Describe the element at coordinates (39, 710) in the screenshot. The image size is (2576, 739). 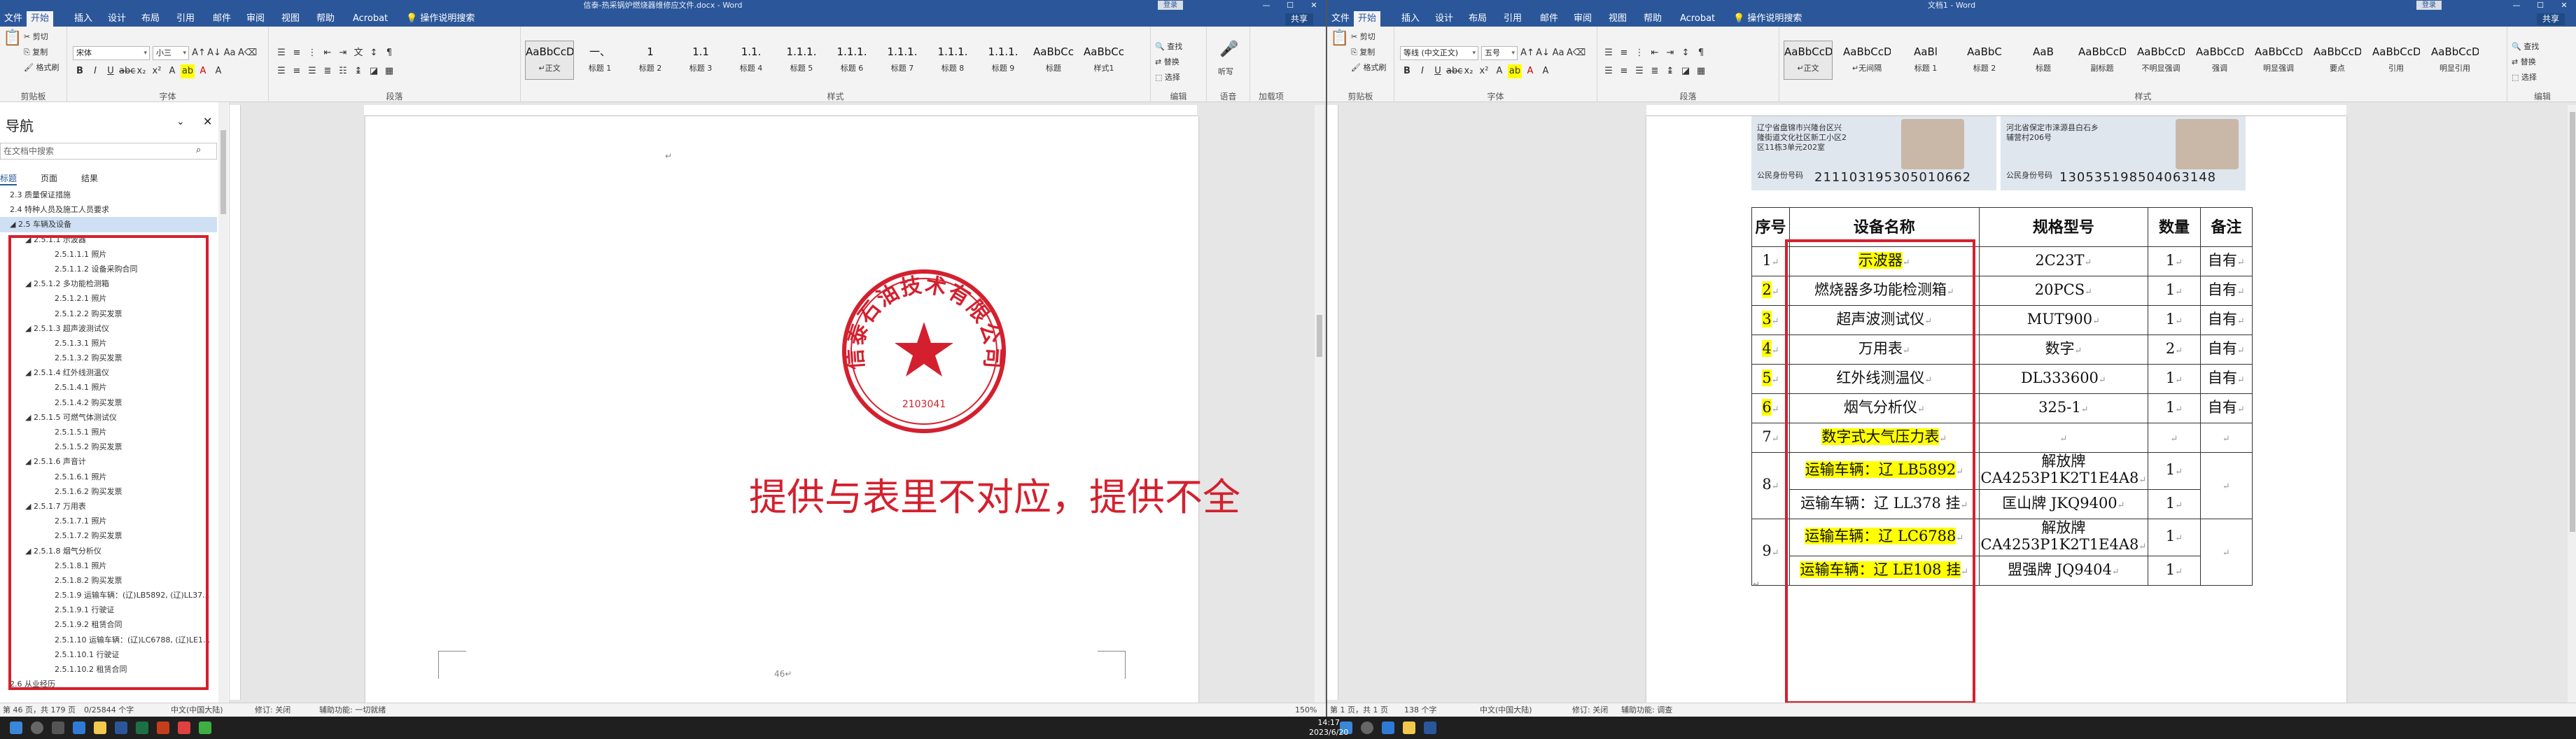
I see `page-count: 第 46 页，共 179 页` at that location.